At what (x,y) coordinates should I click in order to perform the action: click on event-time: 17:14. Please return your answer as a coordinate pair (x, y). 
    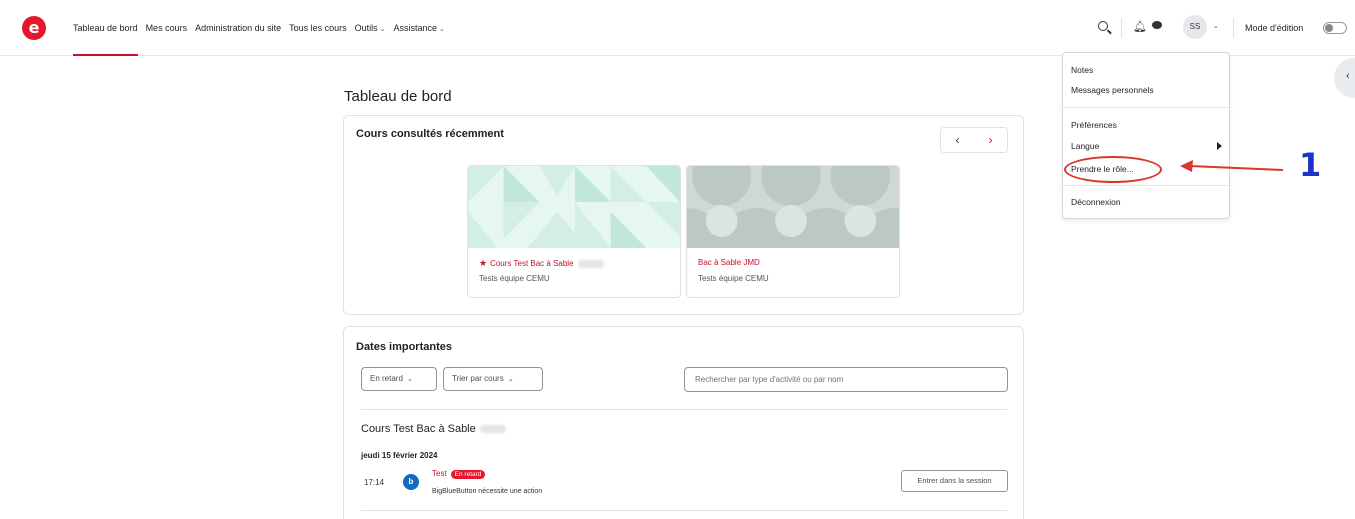
    Looking at the image, I should click on (374, 482).